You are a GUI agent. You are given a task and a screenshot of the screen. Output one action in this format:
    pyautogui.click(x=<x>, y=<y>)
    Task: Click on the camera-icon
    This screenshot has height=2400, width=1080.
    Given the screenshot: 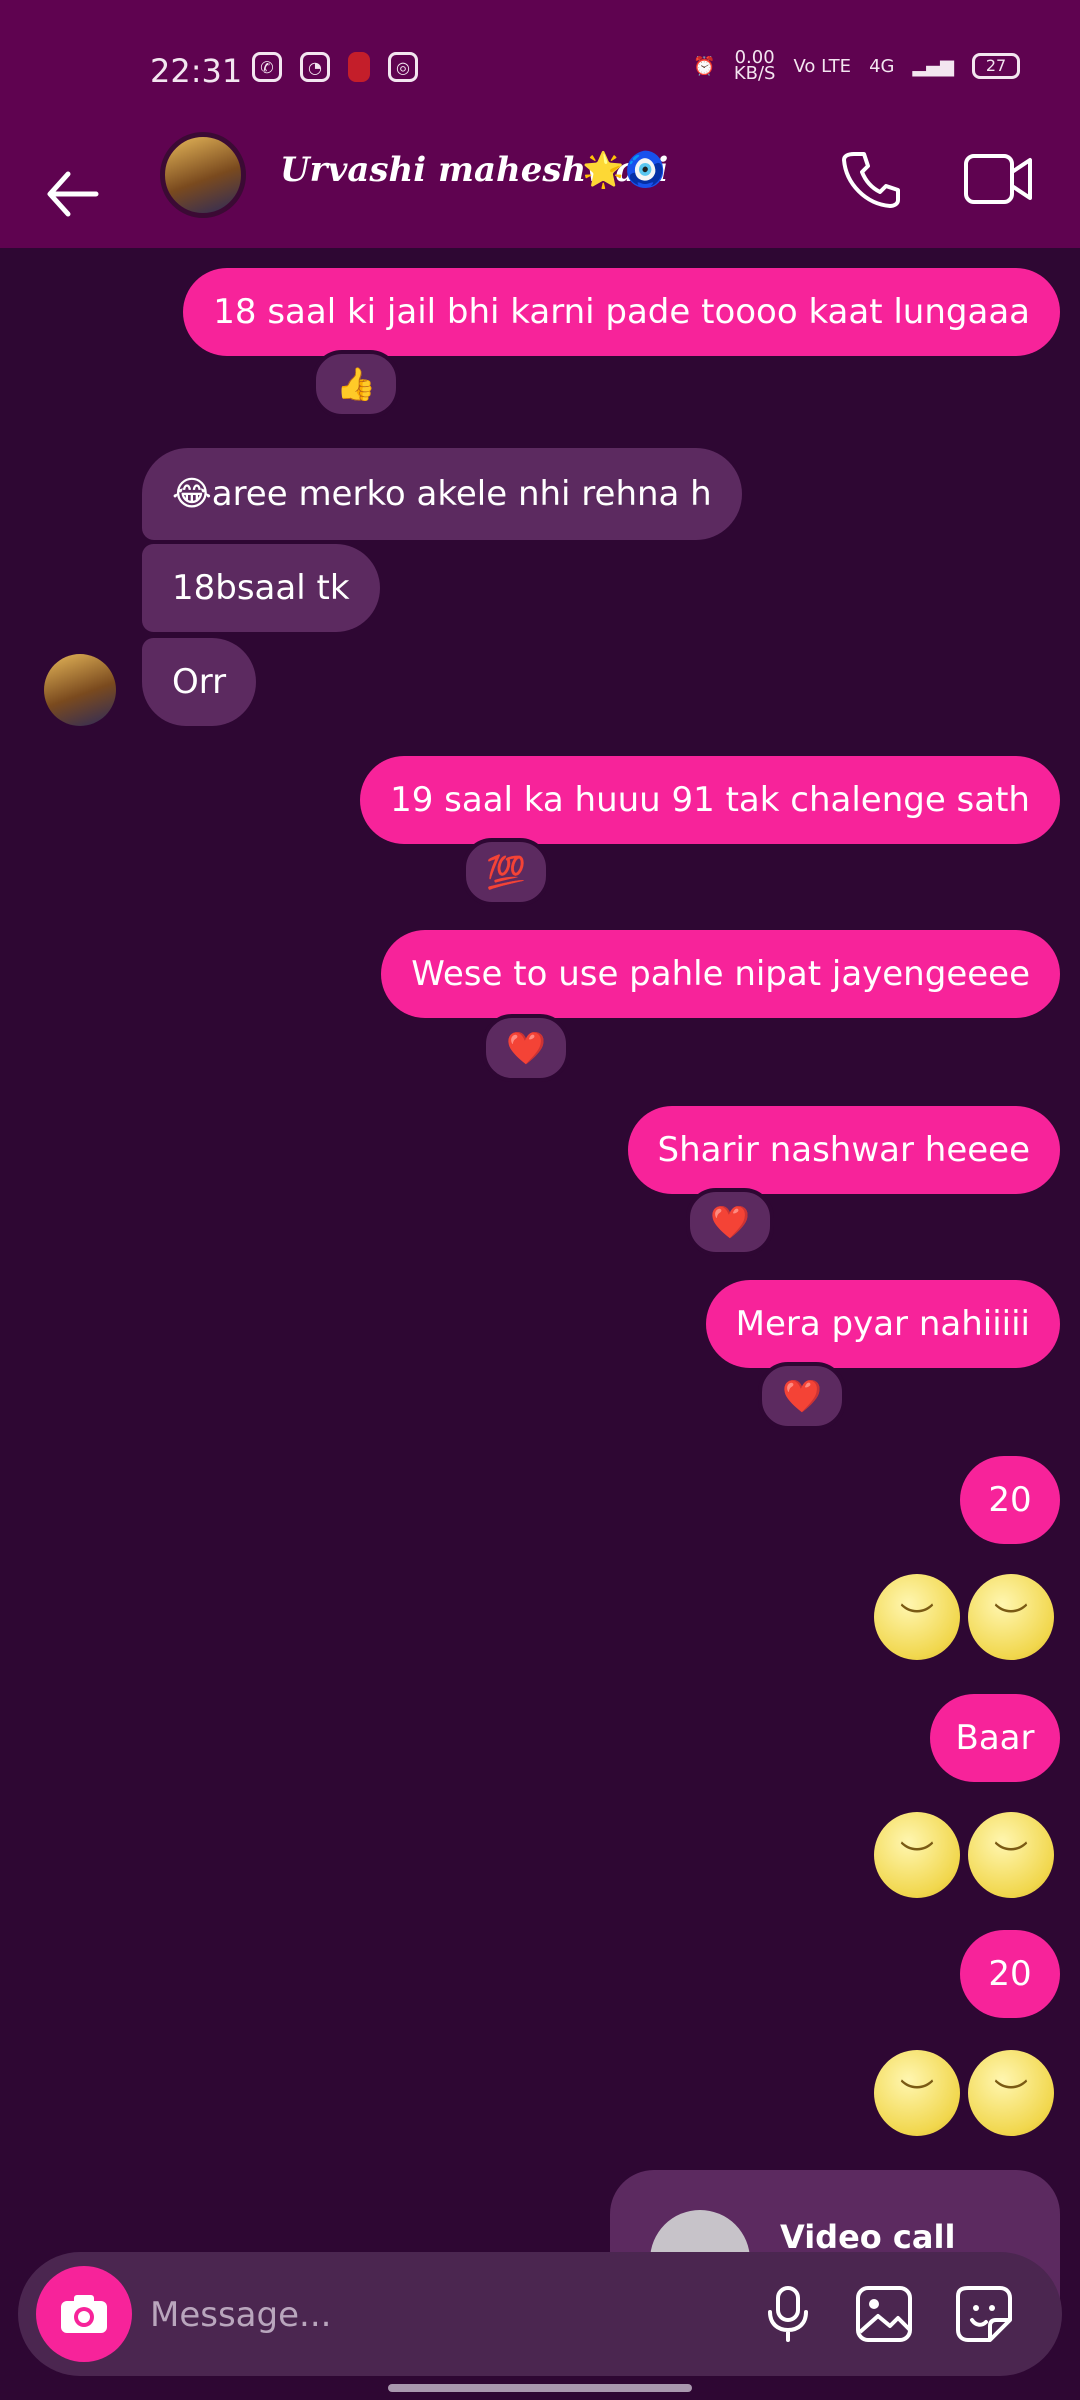 What is the action you would take?
    pyautogui.click(x=84, y=2314)
    